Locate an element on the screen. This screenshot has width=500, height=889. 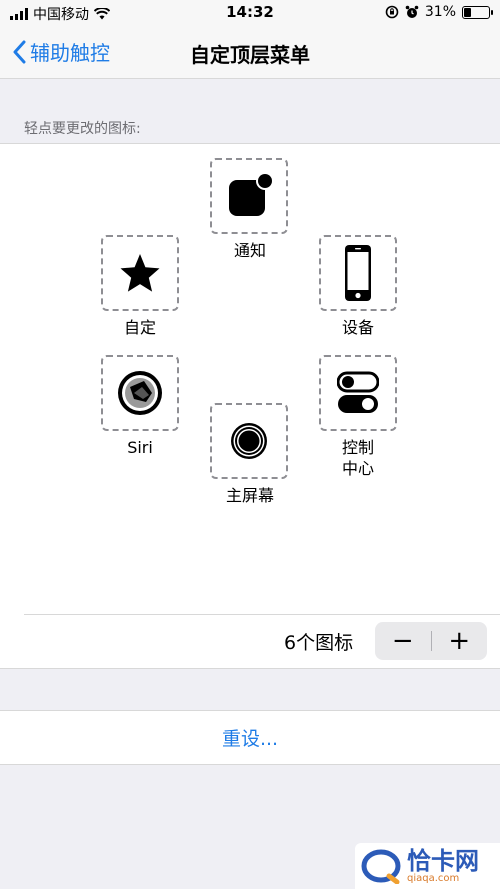
slot-home is located at coordinates (249, 441).